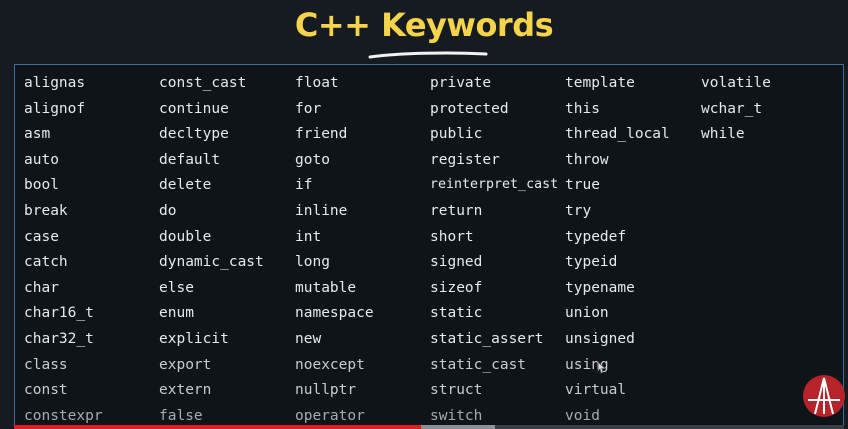 The image size is (848, 429). What do you see at coordinates (59, 313) in the screenshot?
I see `keyword: char16_t` at bounding box center [59, 313].